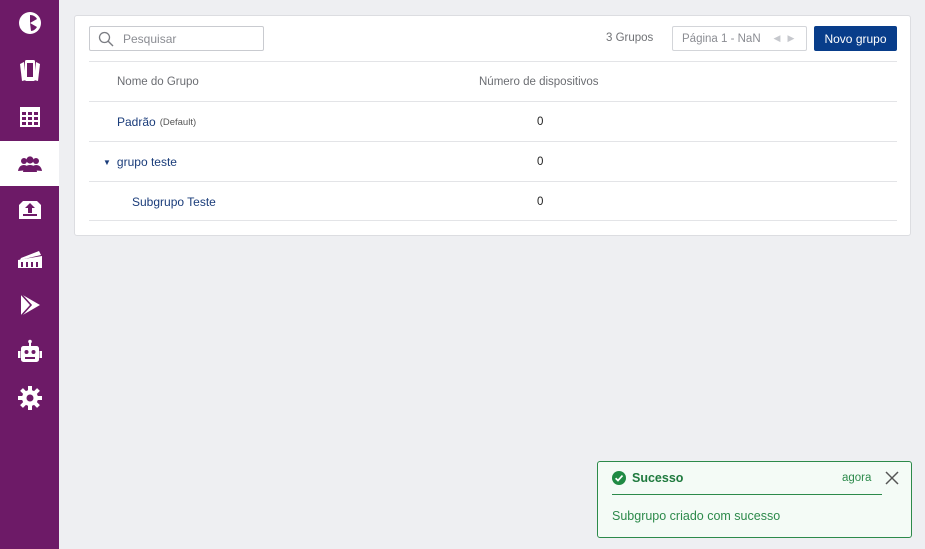 The image size is (925, 549). Describe the element at coordinates (178, 122) in the screenshot. I see `default-tag: (Default)` at that location.